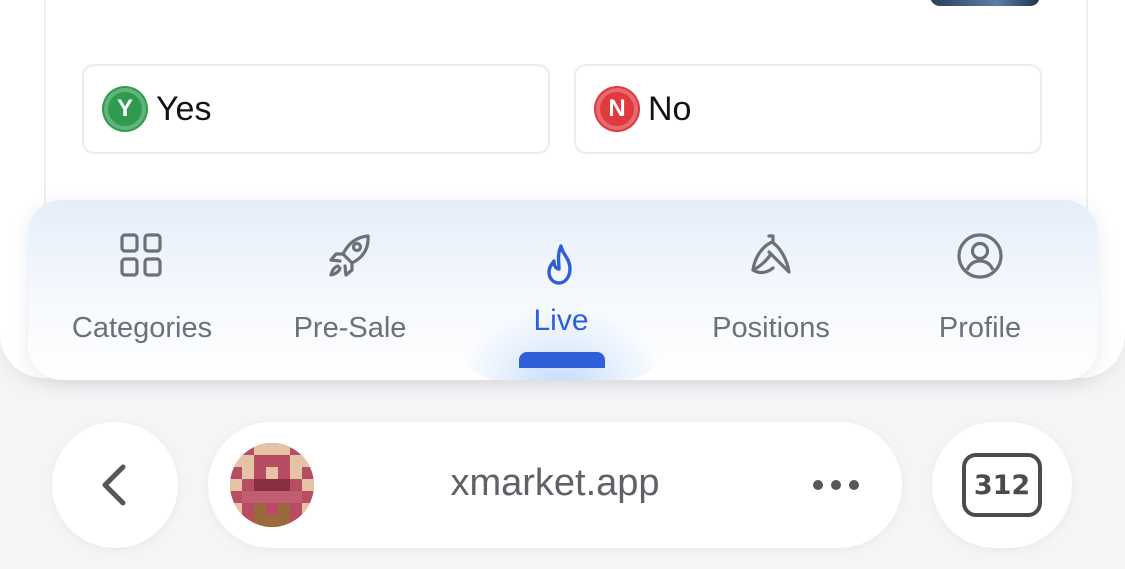 Image resolution: width=1125 pixels, height=569 pixels. I want to click on url-text: xmarket.app, so click(555, 483).